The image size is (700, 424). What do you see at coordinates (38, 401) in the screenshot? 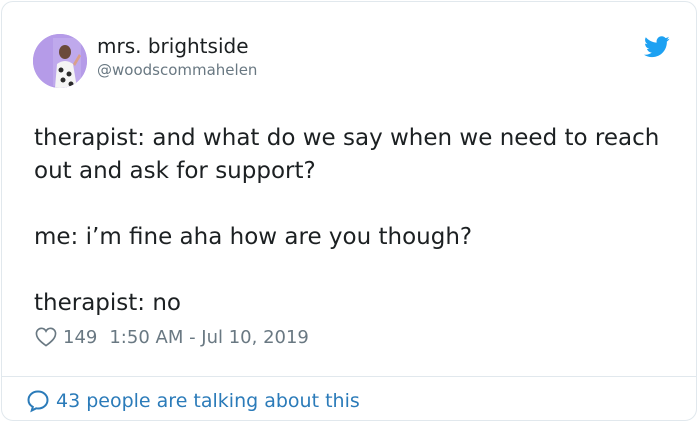
I see `speech-bubble-icon` at bounding box center [38, 401].